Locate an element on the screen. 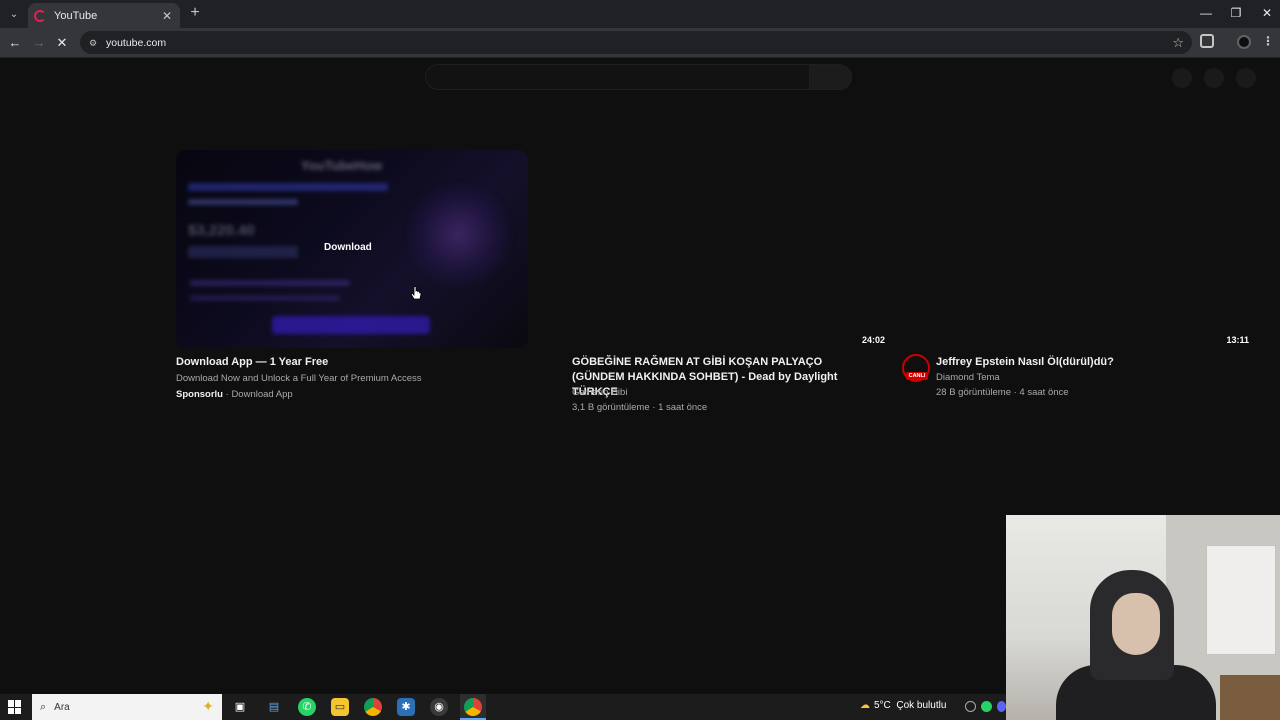  weather-text: Çok bulutlu is located at coordinates (921, 705).